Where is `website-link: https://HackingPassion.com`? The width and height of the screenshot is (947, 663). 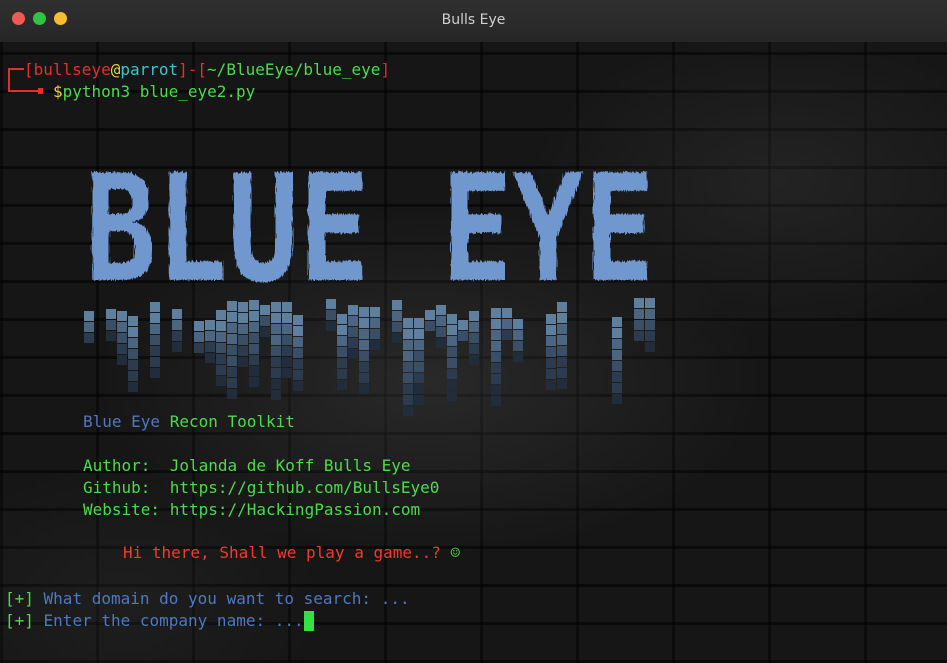
website-link: https://HackingPassion.com is located at coordinates (295, 509).